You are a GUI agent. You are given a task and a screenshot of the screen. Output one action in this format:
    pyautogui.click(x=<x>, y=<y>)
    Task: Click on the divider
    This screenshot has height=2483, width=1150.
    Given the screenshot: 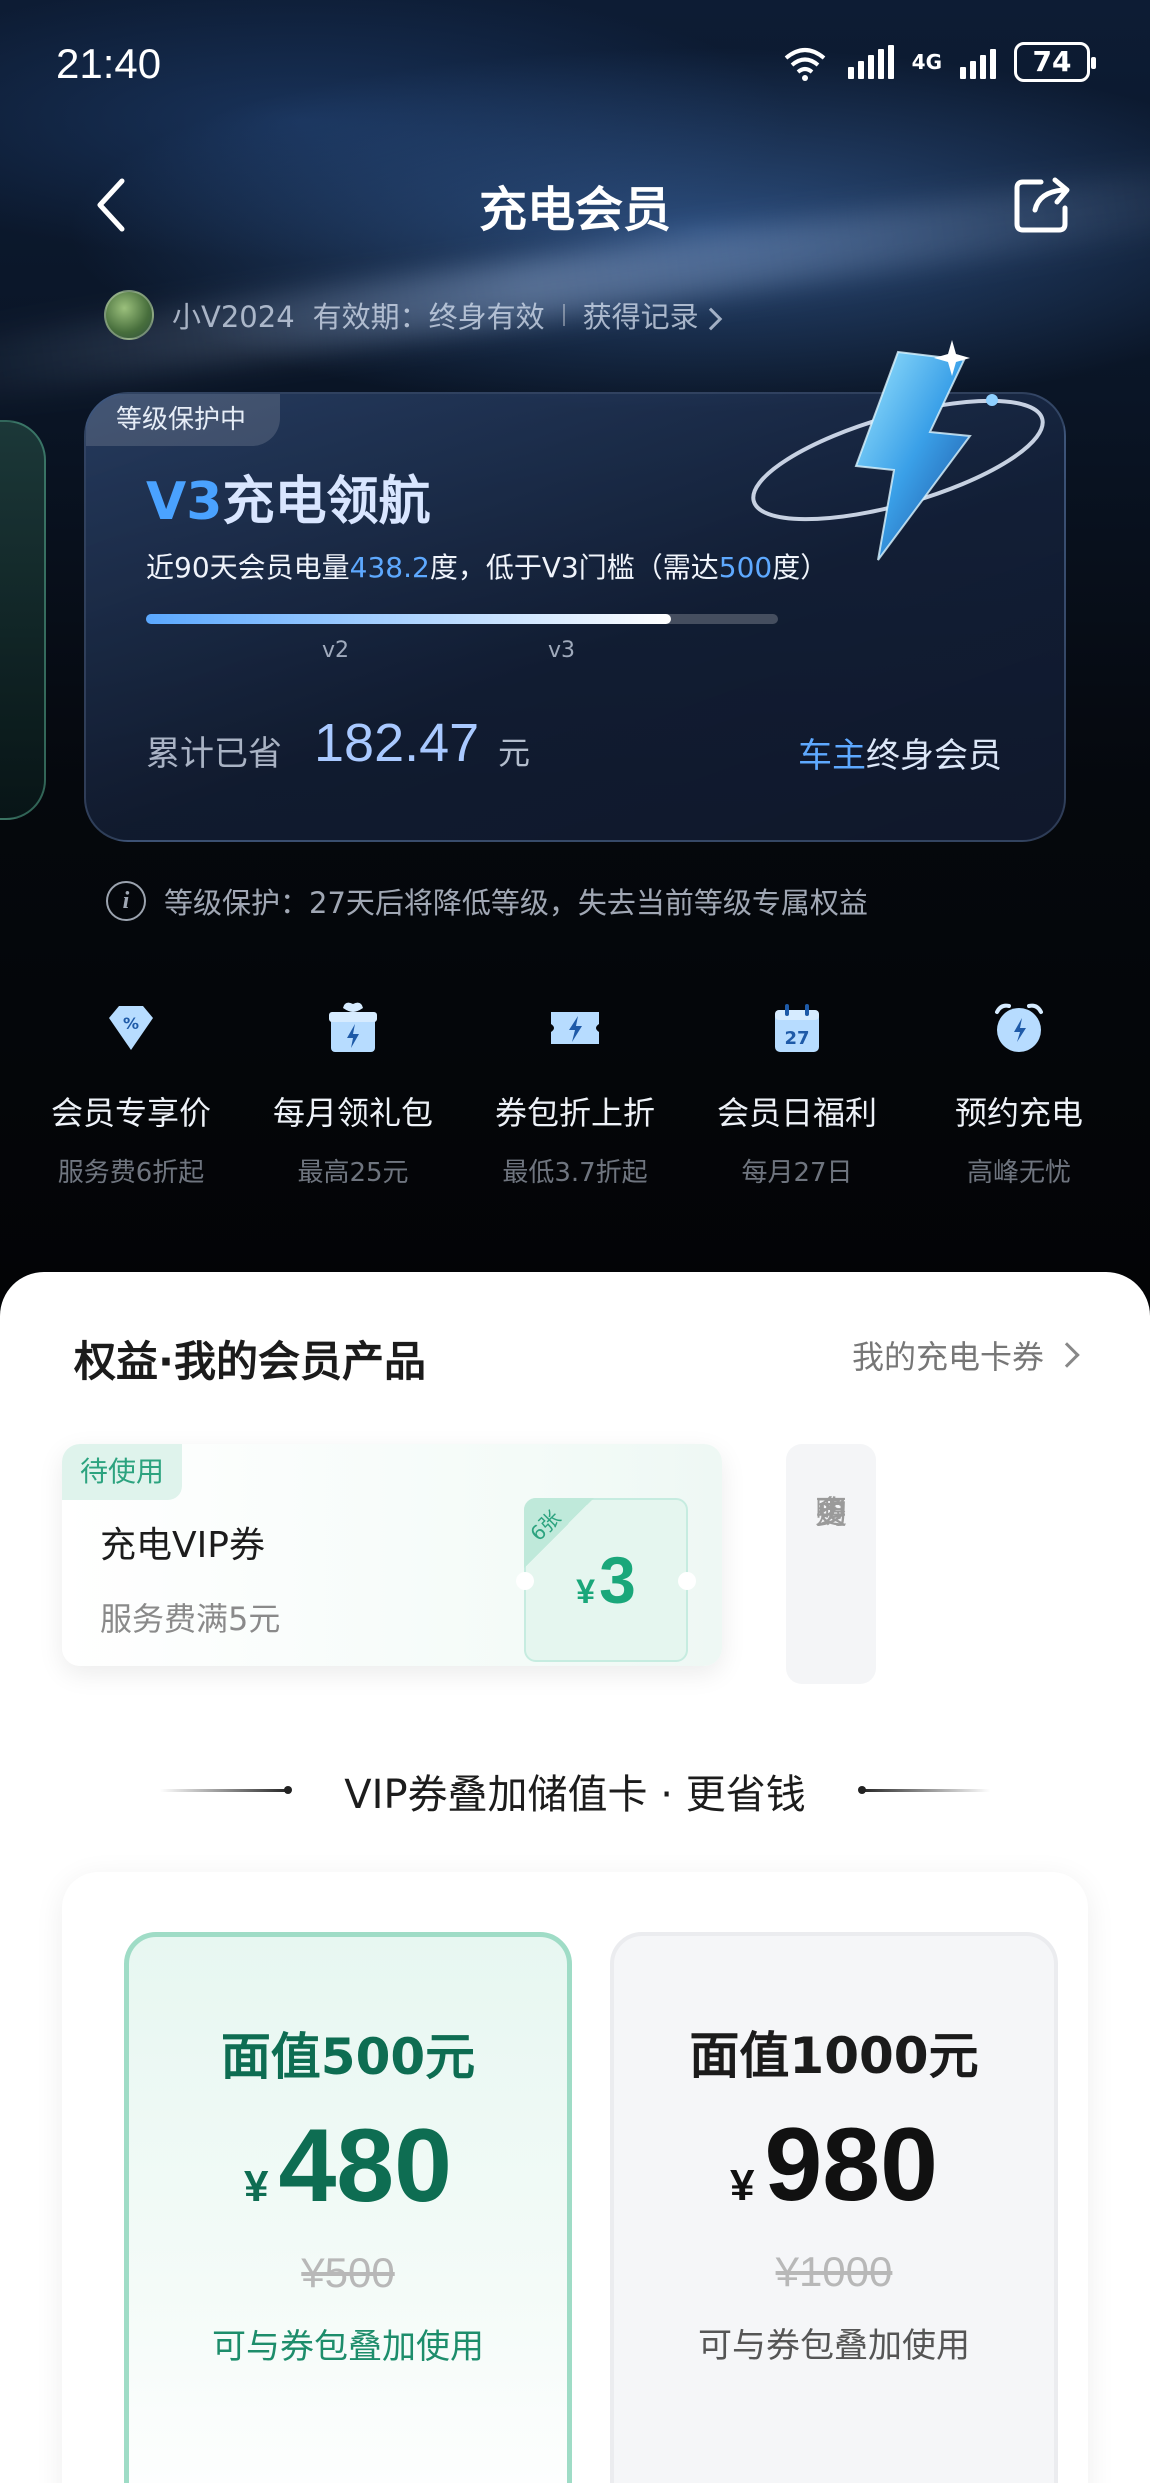 What is the action you would take?
    pyautogui.click(x=563, y=315)
    